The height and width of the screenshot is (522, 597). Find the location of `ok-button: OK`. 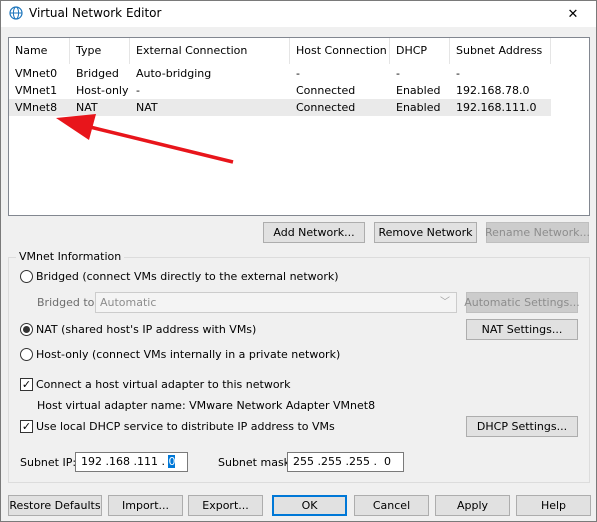

ok-button: OK is located at coordinates (309, 505).